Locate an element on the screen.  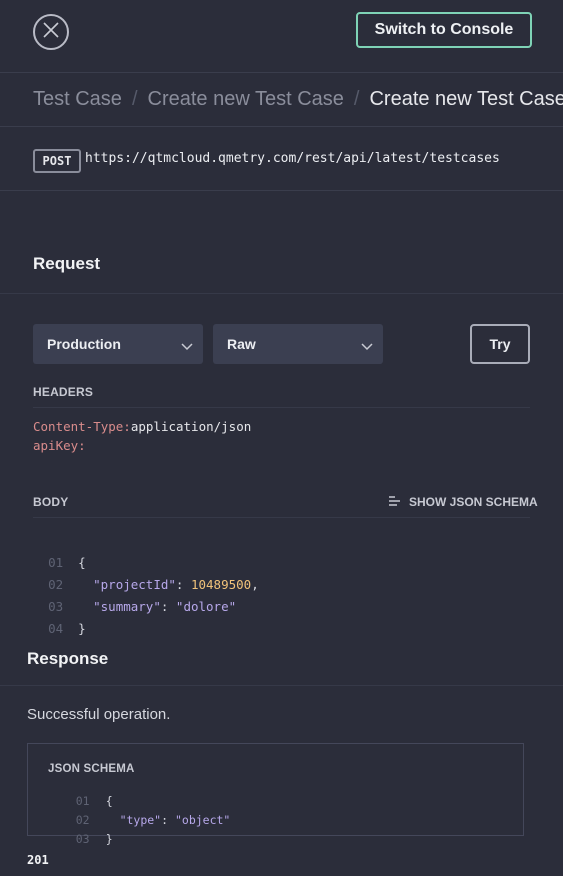
breadcrumb-item-current: Create new Test Case is located at coordinates (466, 99).